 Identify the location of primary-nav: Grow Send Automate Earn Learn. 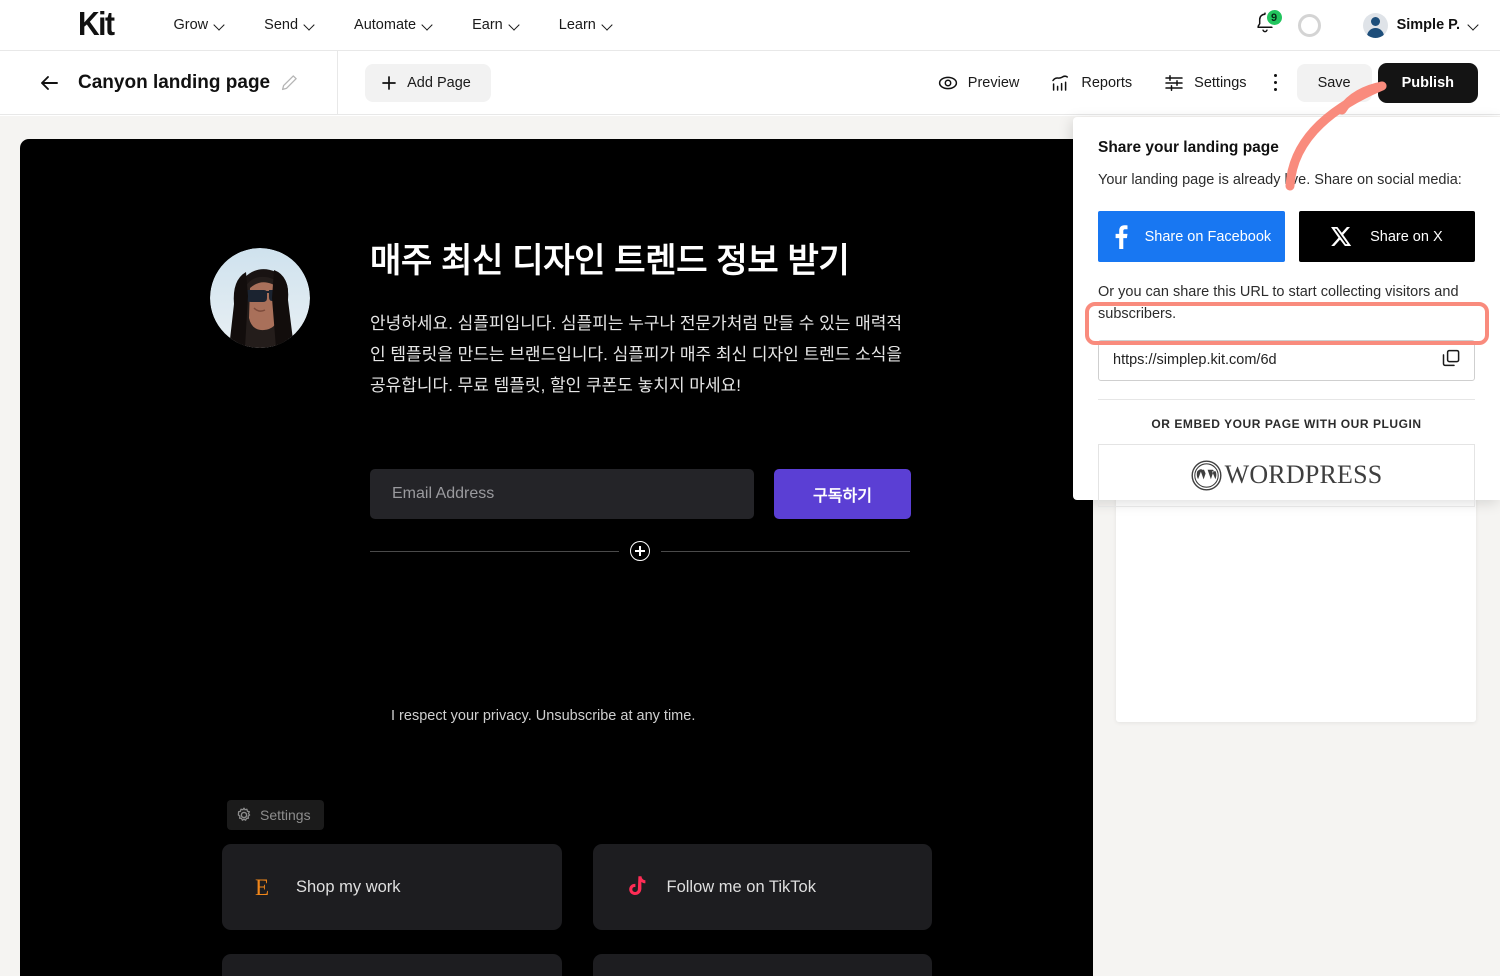
(393, 25).